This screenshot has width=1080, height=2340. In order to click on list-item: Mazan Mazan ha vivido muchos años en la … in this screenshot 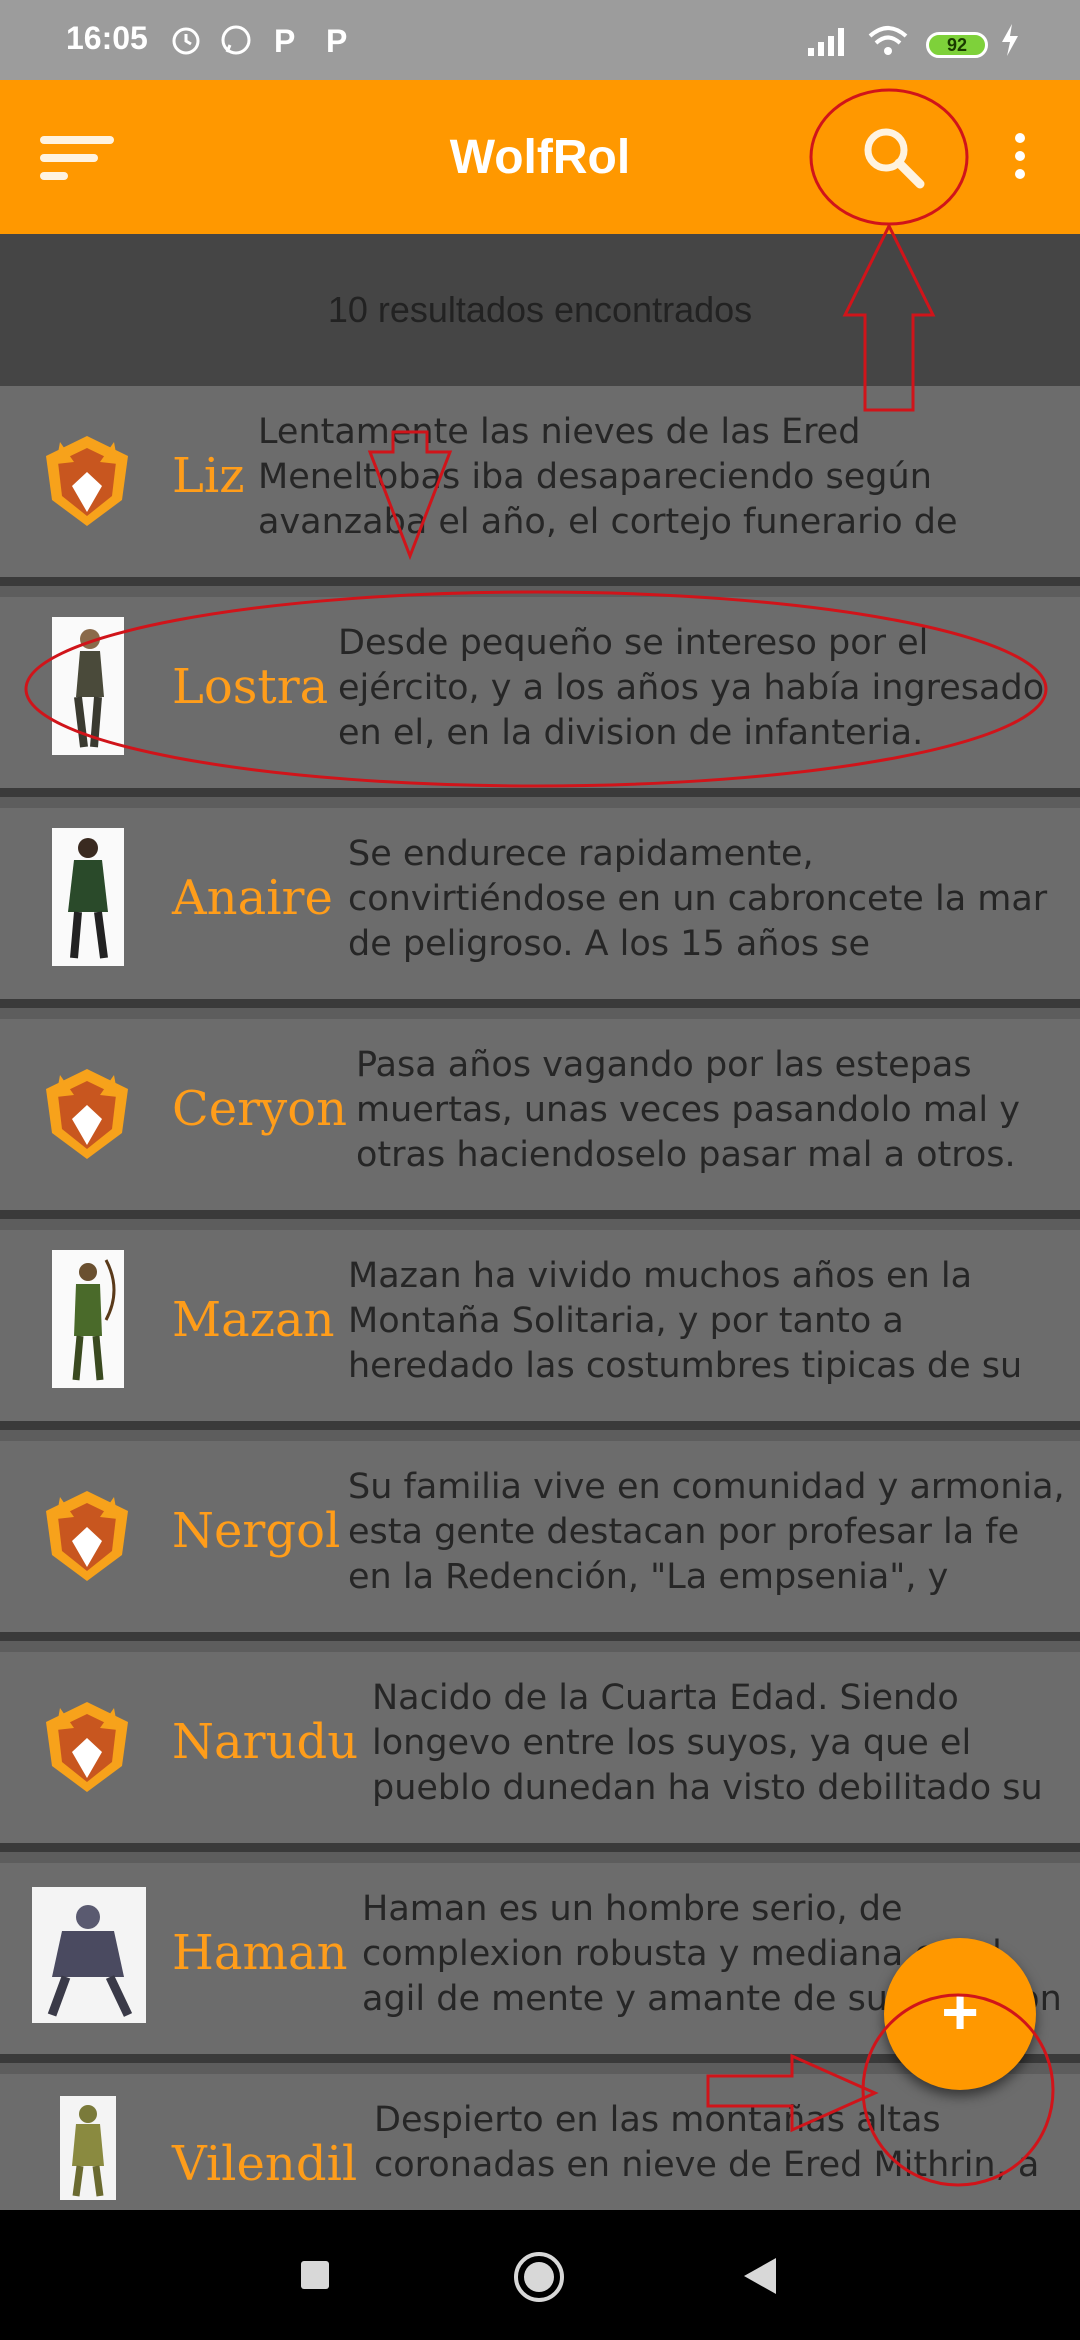, I will do `click(540, 1330)`.